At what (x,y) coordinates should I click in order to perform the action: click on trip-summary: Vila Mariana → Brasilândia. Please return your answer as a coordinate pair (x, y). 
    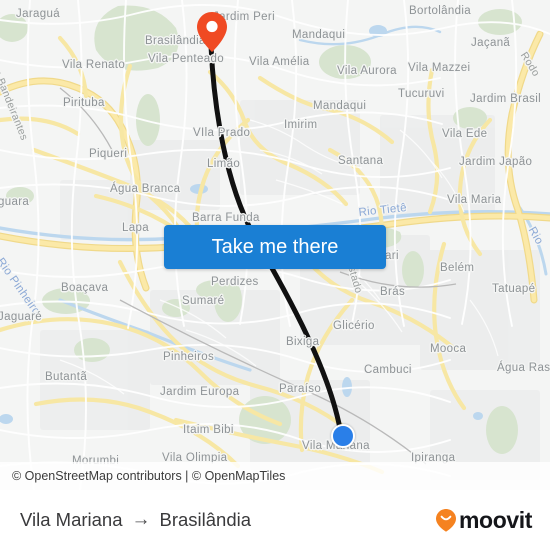
    Looking at the image, I should click on (135, 520).